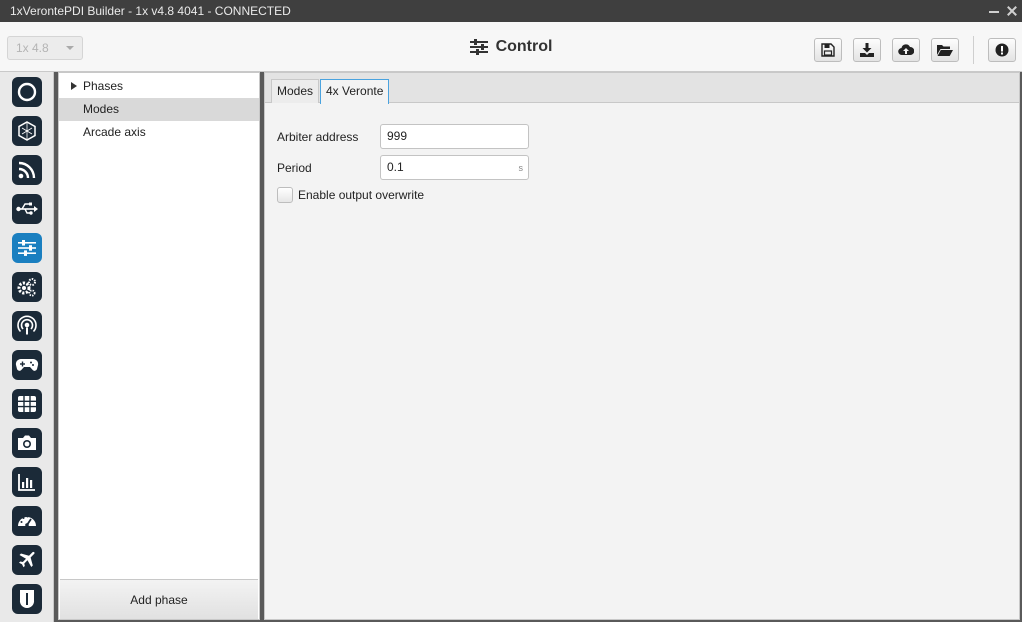 This screenshot has height=622, width=1022. I want to click on rail-item-feed, so click(27, 170).